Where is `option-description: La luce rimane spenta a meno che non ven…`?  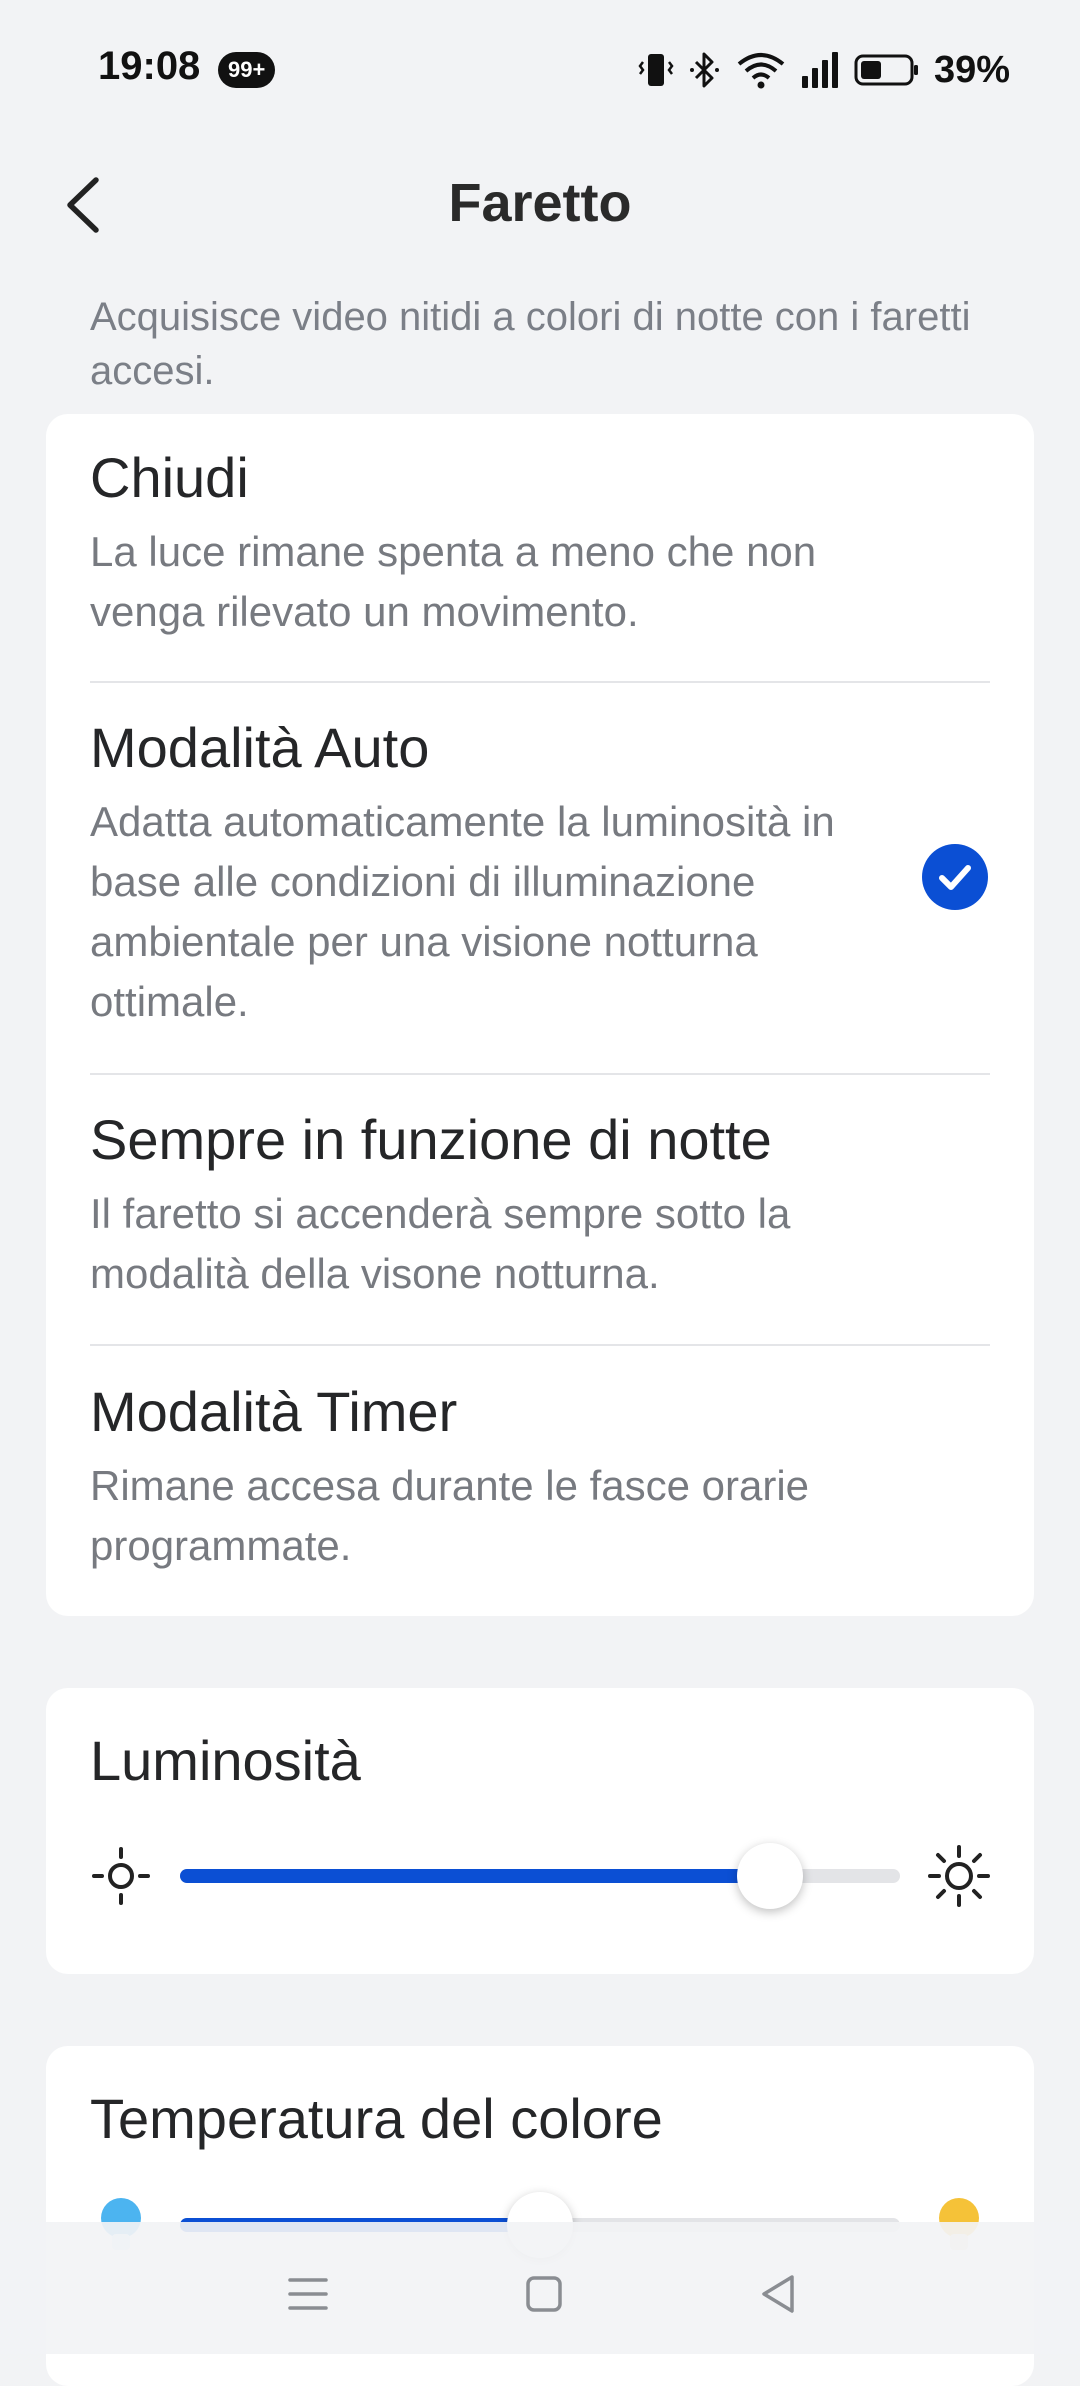 option-description: La luce rimane spenta a meno che non ven… is located at coordinates (453, 581).